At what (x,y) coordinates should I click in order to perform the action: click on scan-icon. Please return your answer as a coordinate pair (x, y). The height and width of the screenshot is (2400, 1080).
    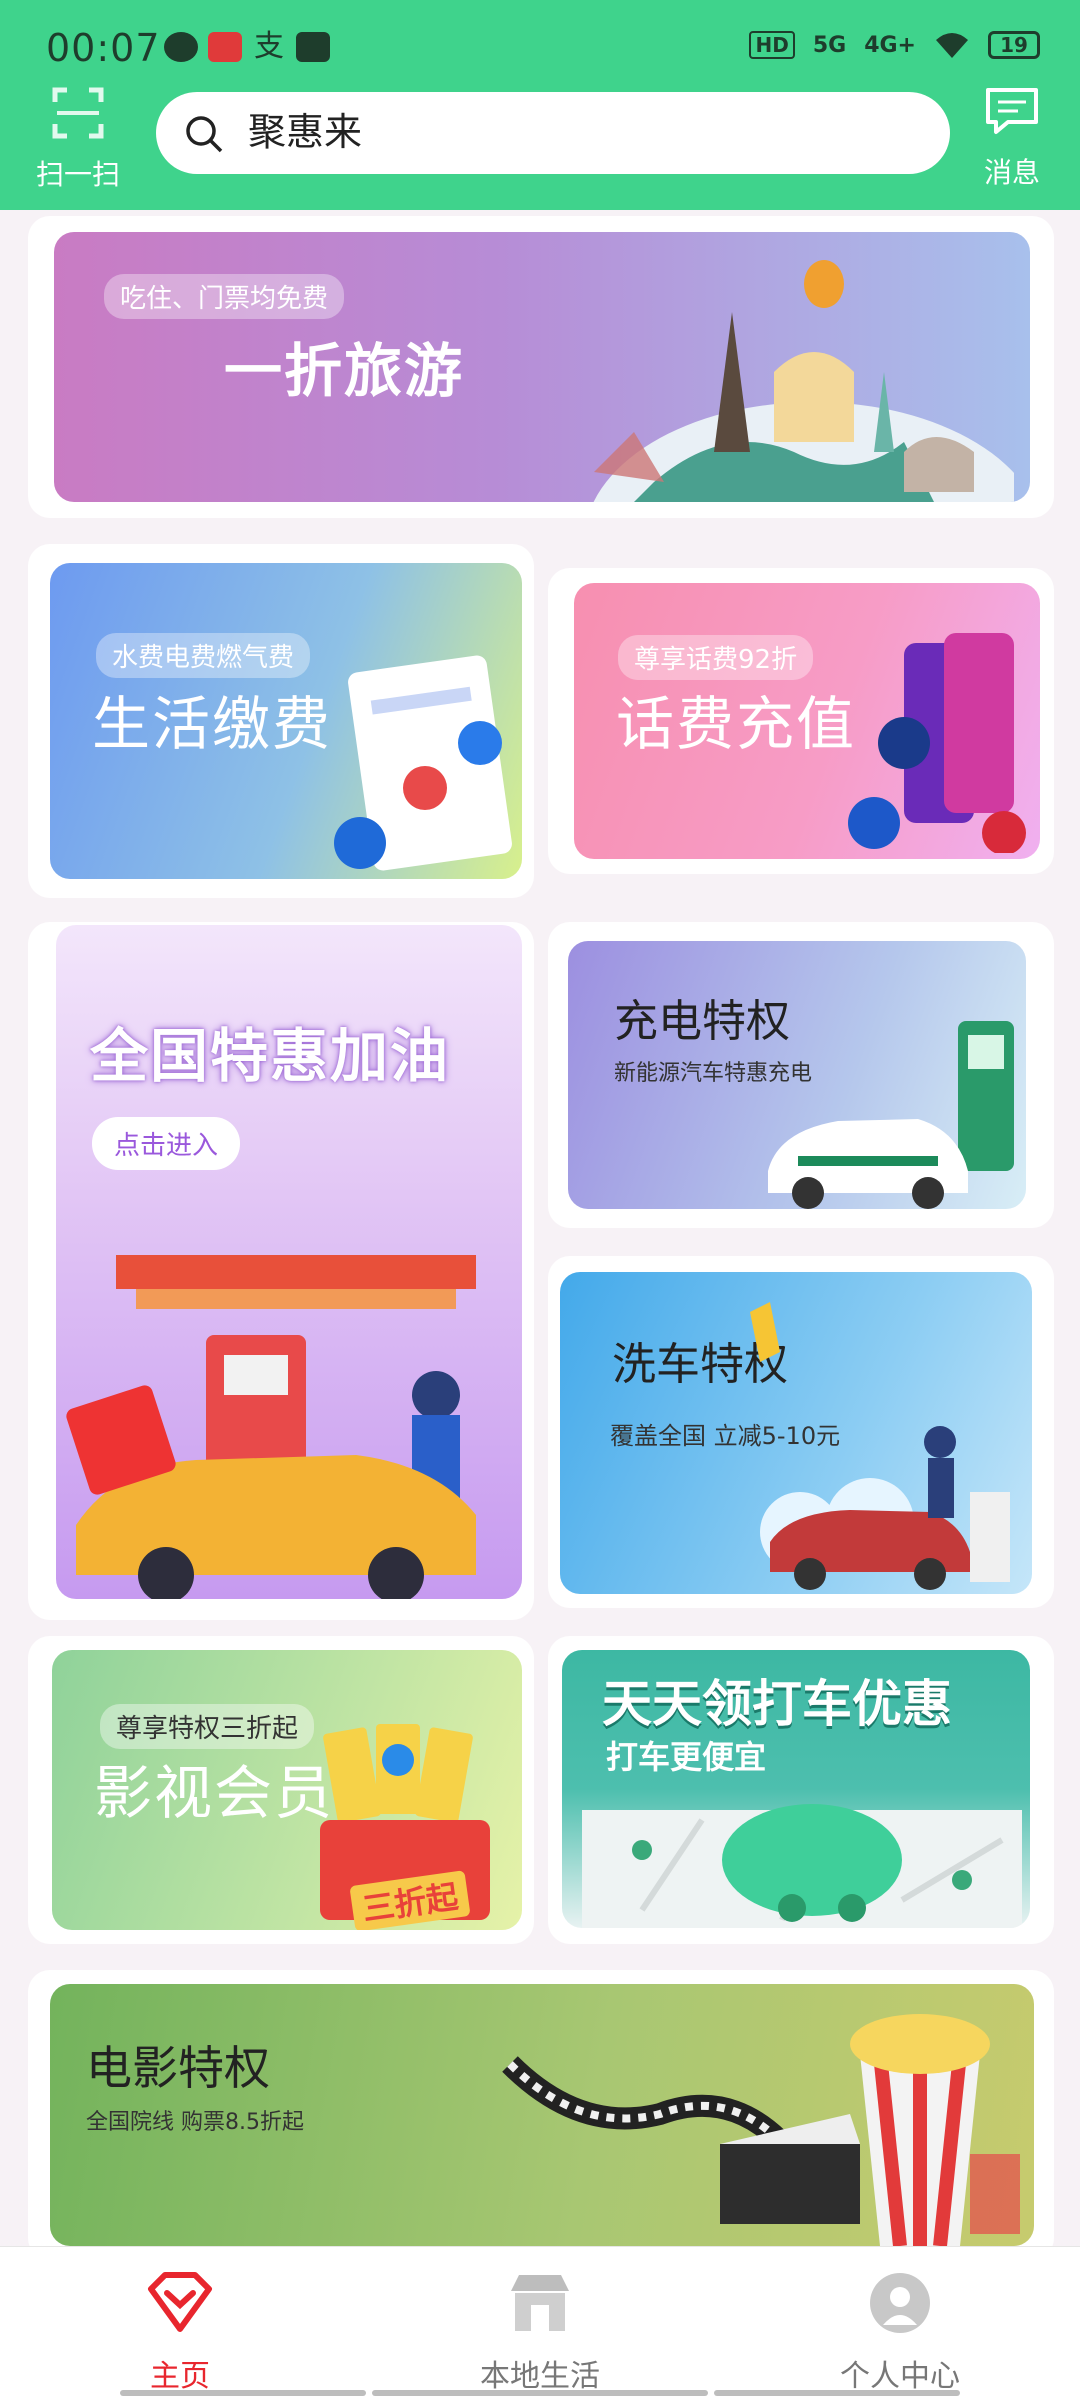
    Looking at the image, I should click on (78, 113).